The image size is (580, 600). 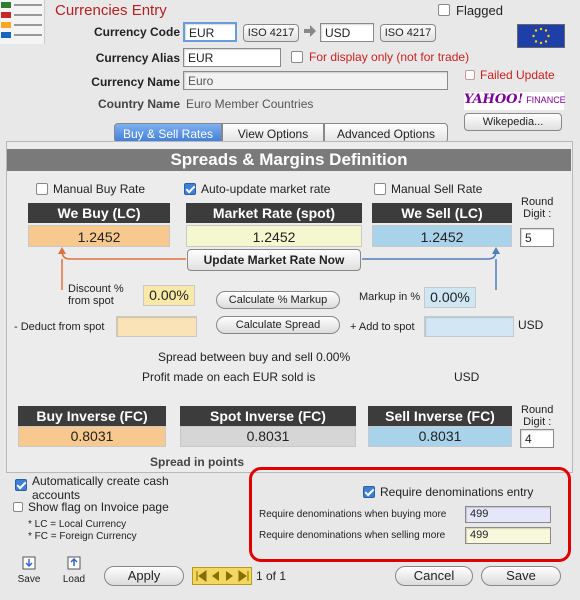 I want to click on require-denominations-label: Require denominations entry, so click(x=457, y=492).